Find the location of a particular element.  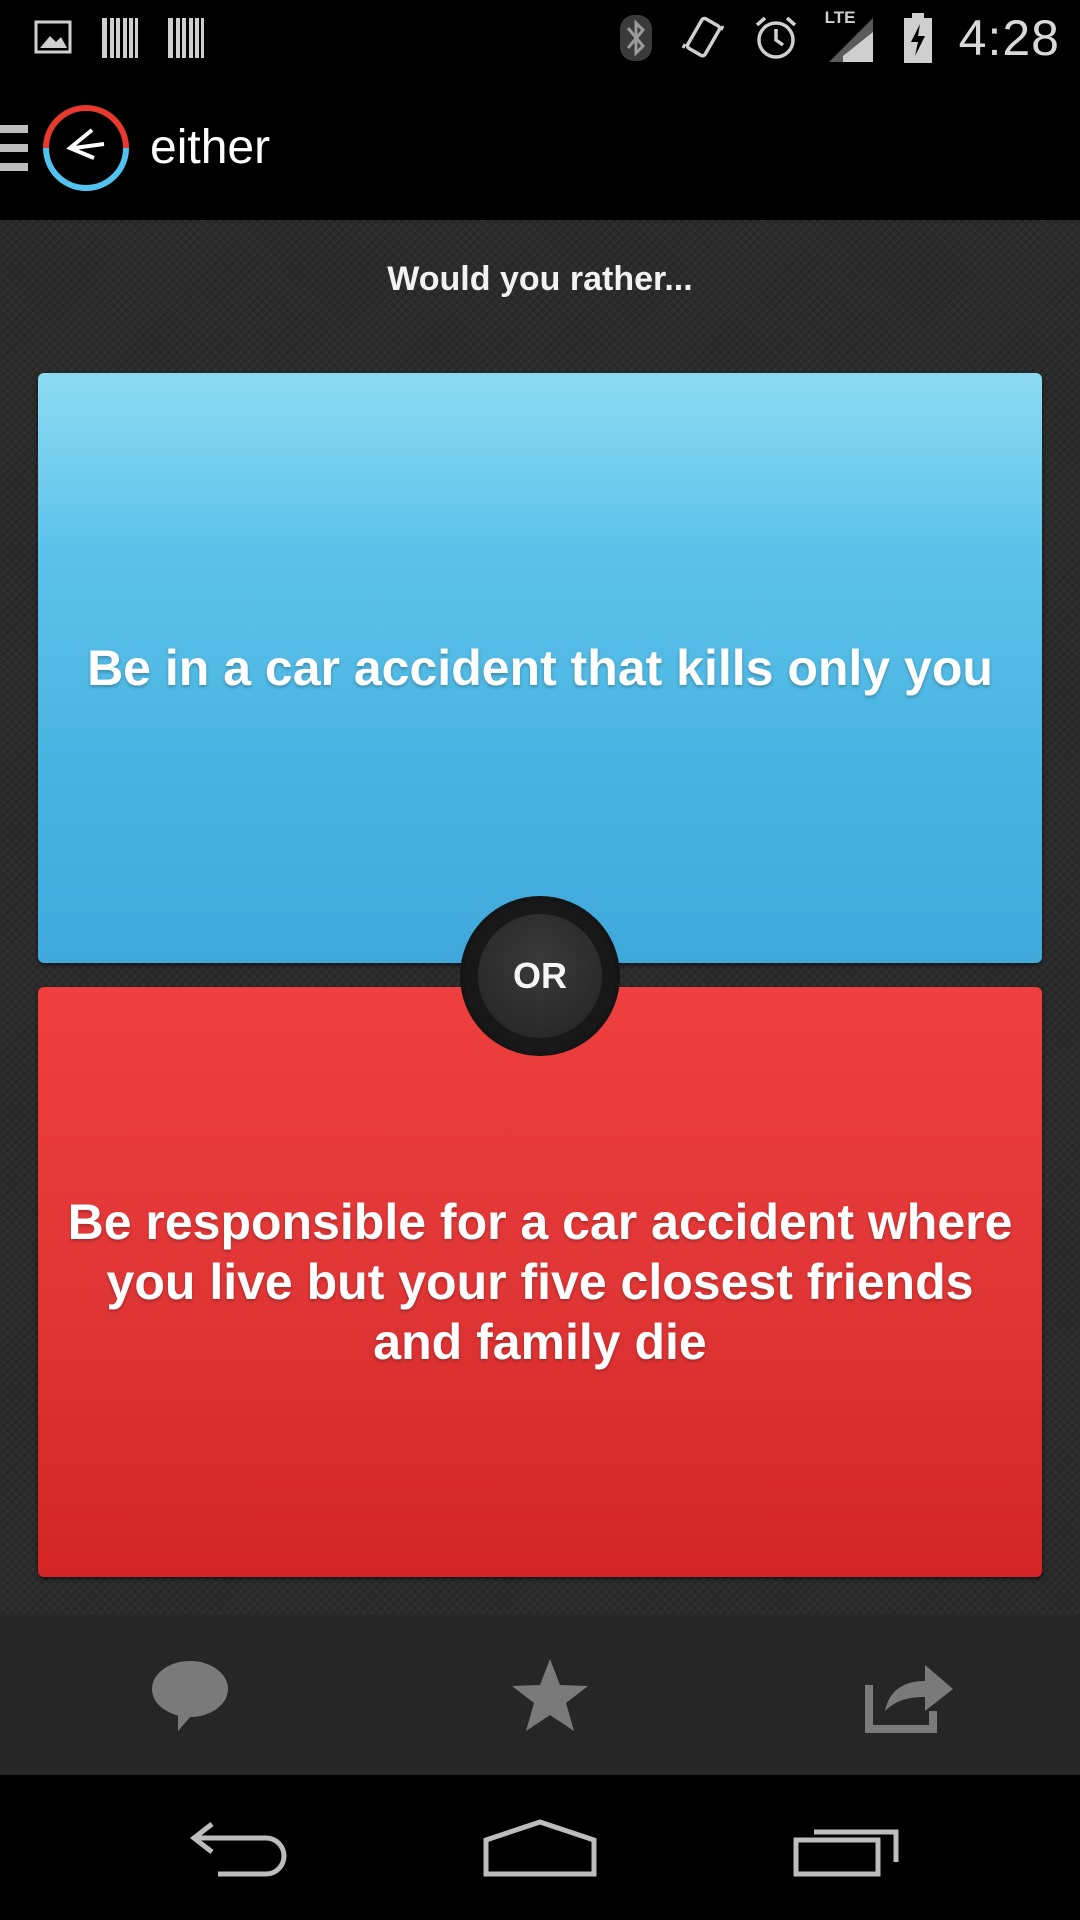

status-bar: LTE 4:28 is located at coordinates (540, 37).